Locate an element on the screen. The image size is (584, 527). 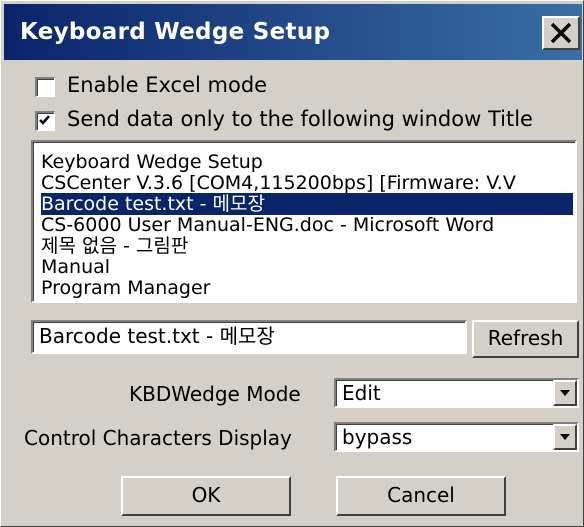
close-icon is located at coordinates (561, 33).